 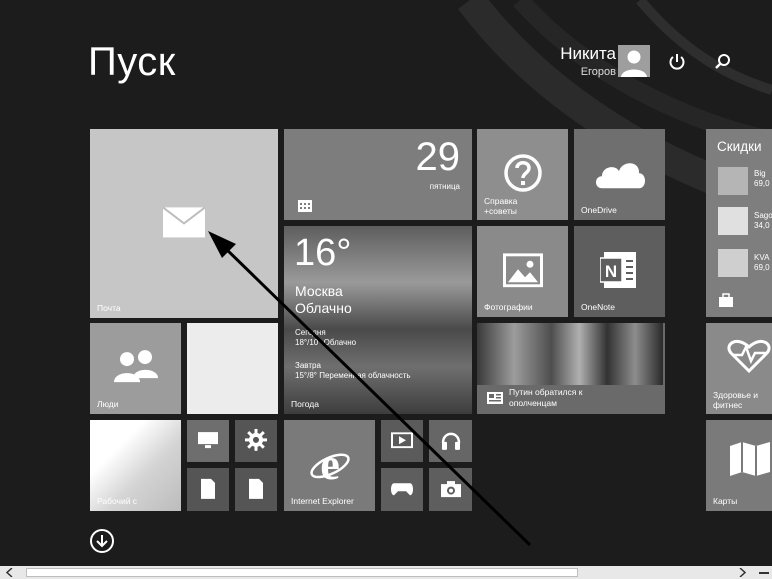 I want to click on news-icon, so click(x=495, y=398).